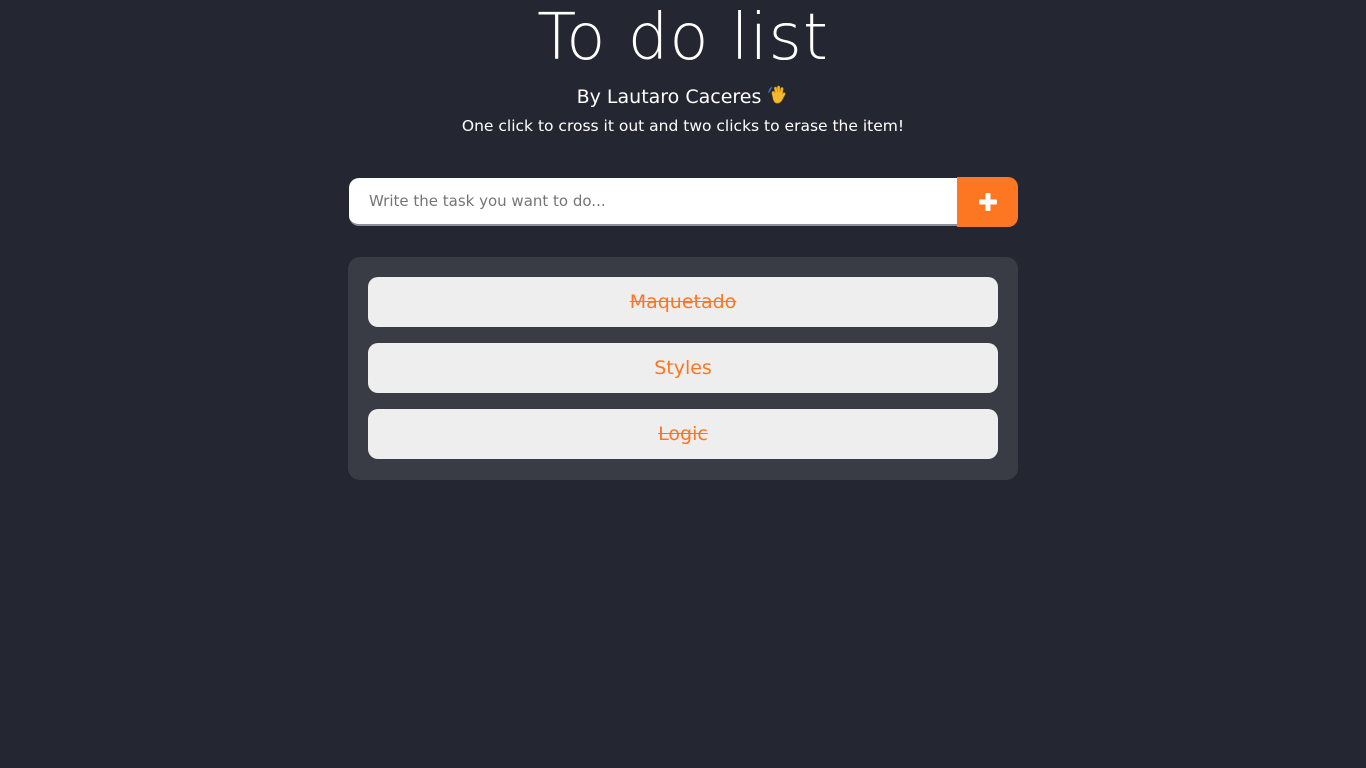 The image size is (1366, 768). I want to click on task-list-panel: Maquetado Styles Logic, so click(683, 368).